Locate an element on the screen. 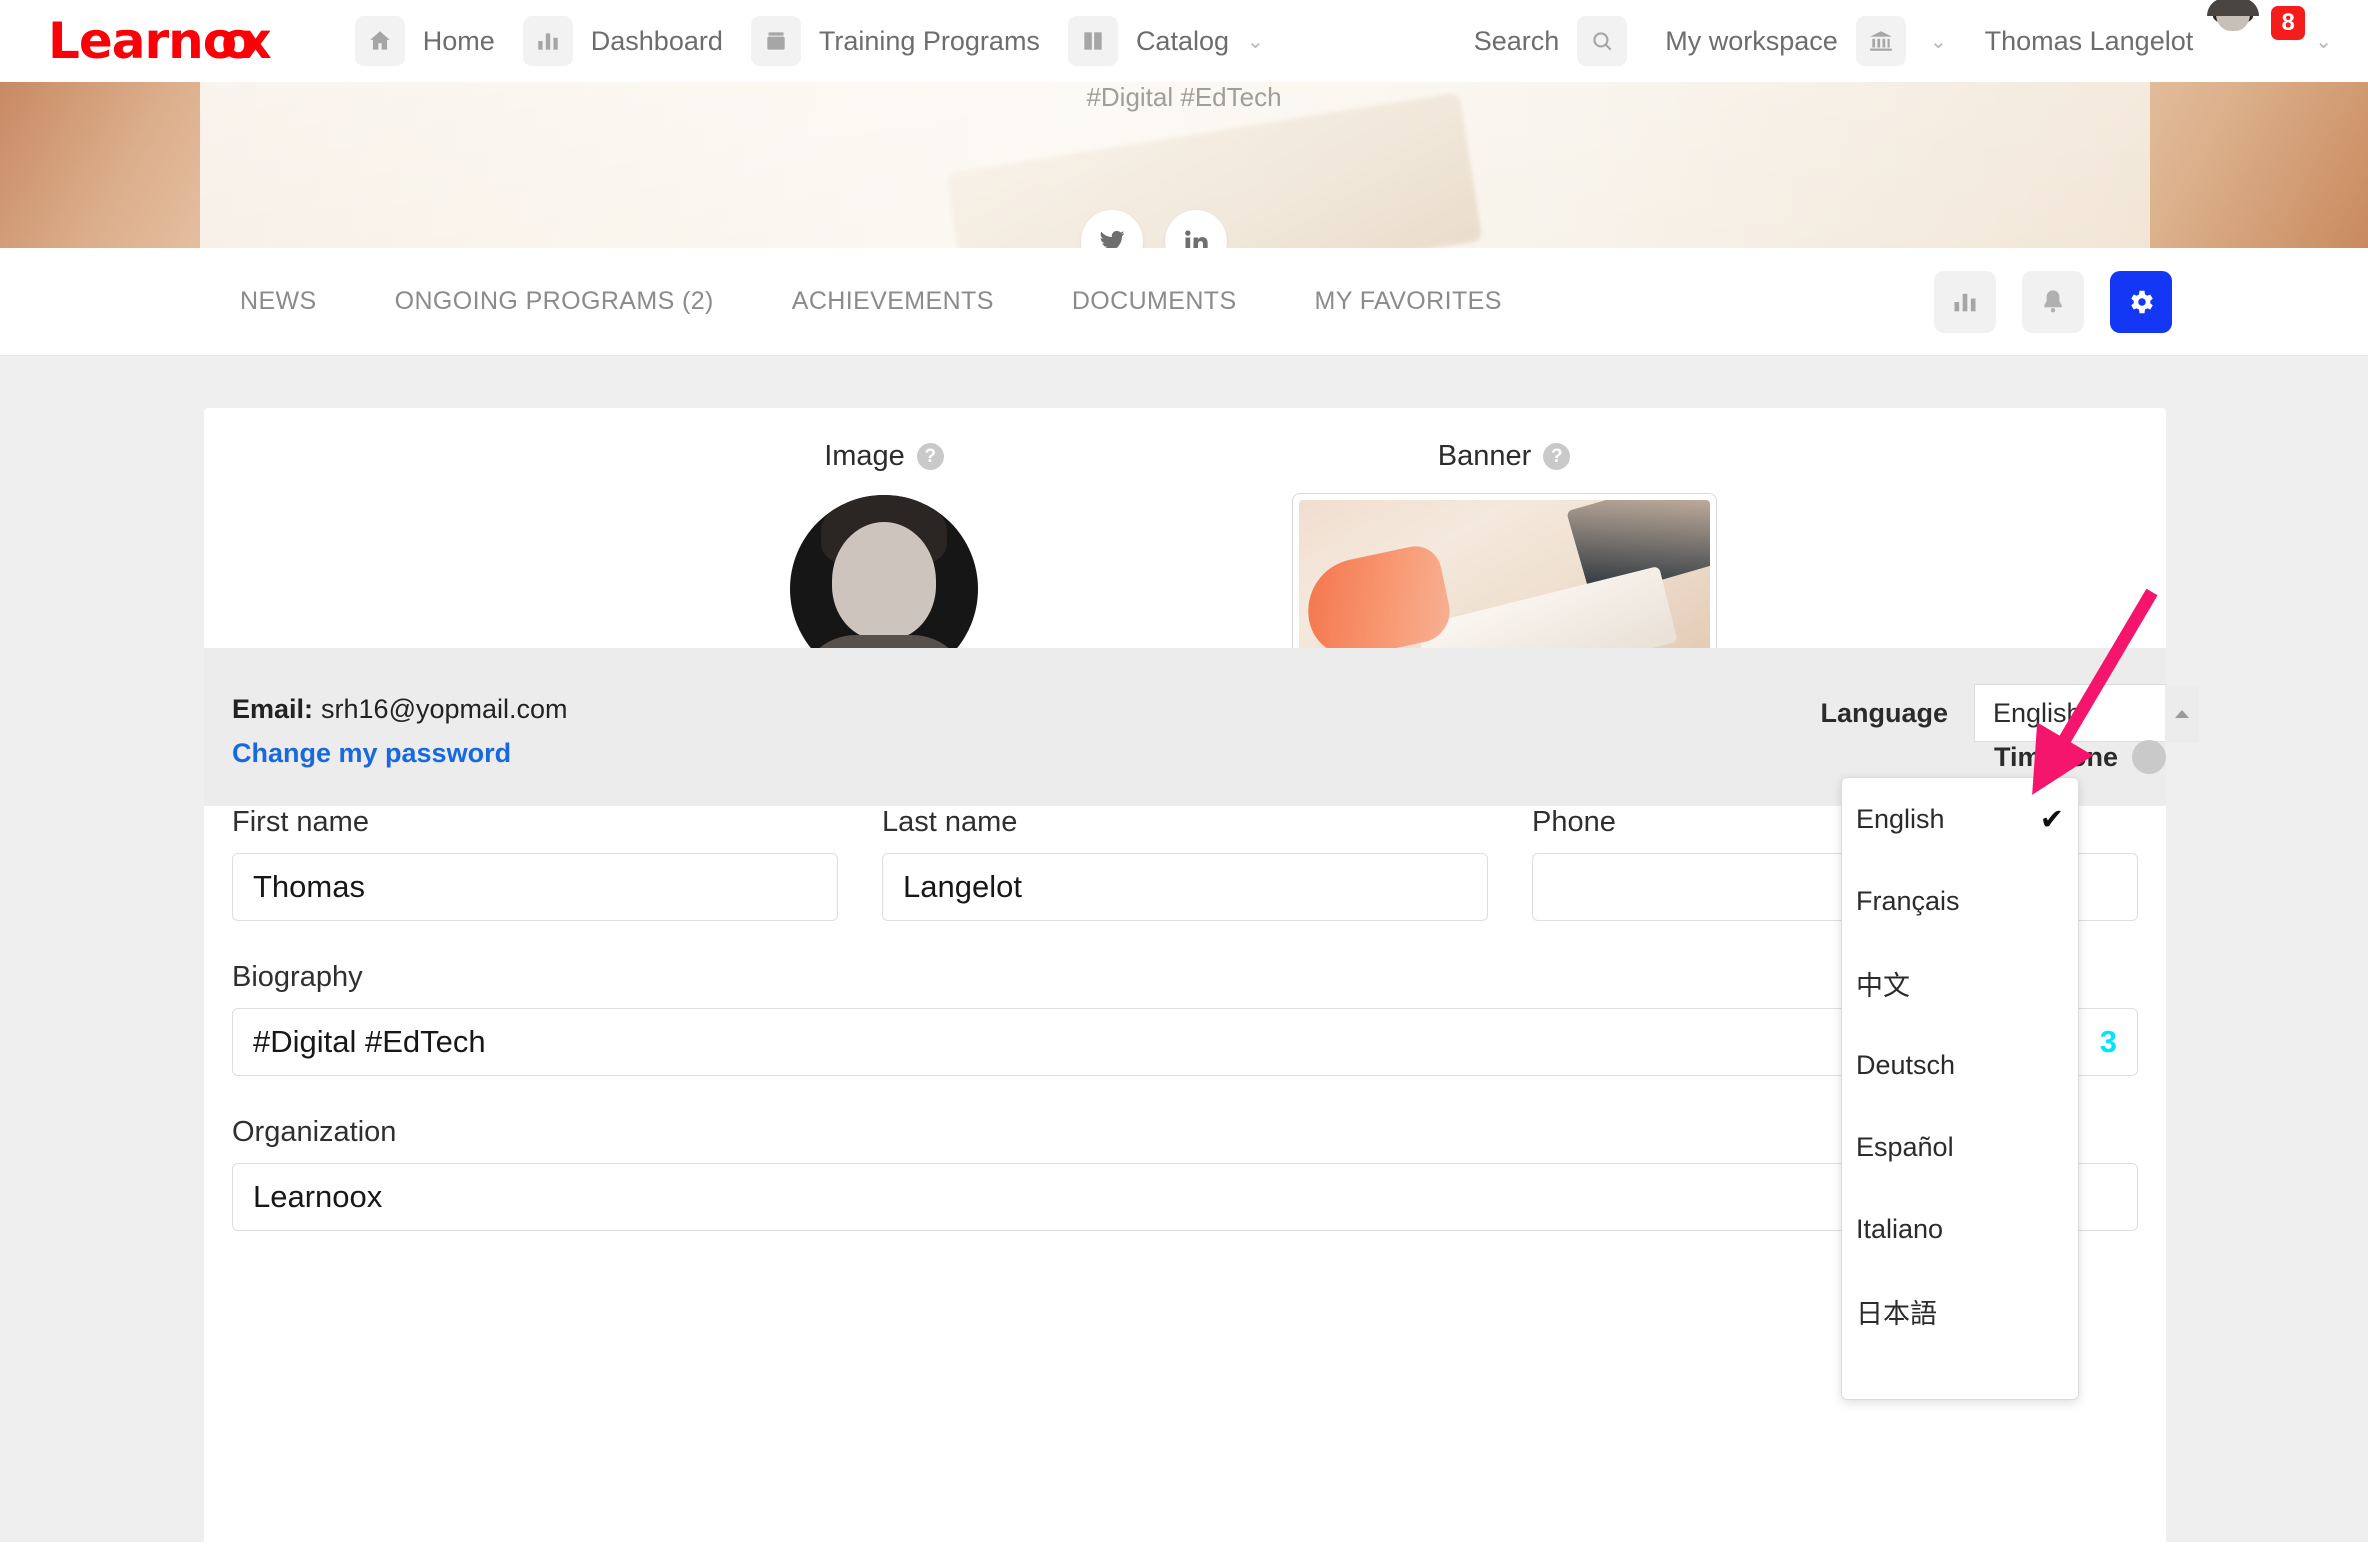 The height and width of the screenshot is (1548, 2368). settings-button is located at coordinates (2141, 301).